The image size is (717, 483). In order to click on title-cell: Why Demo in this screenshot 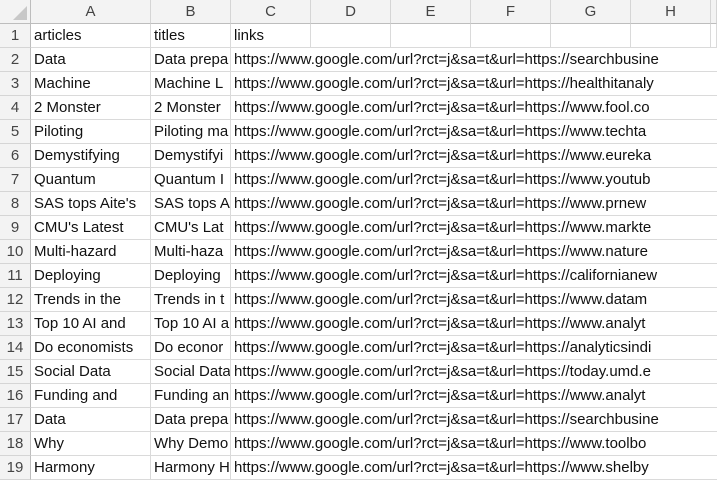, I will do `click(191, 444)`.